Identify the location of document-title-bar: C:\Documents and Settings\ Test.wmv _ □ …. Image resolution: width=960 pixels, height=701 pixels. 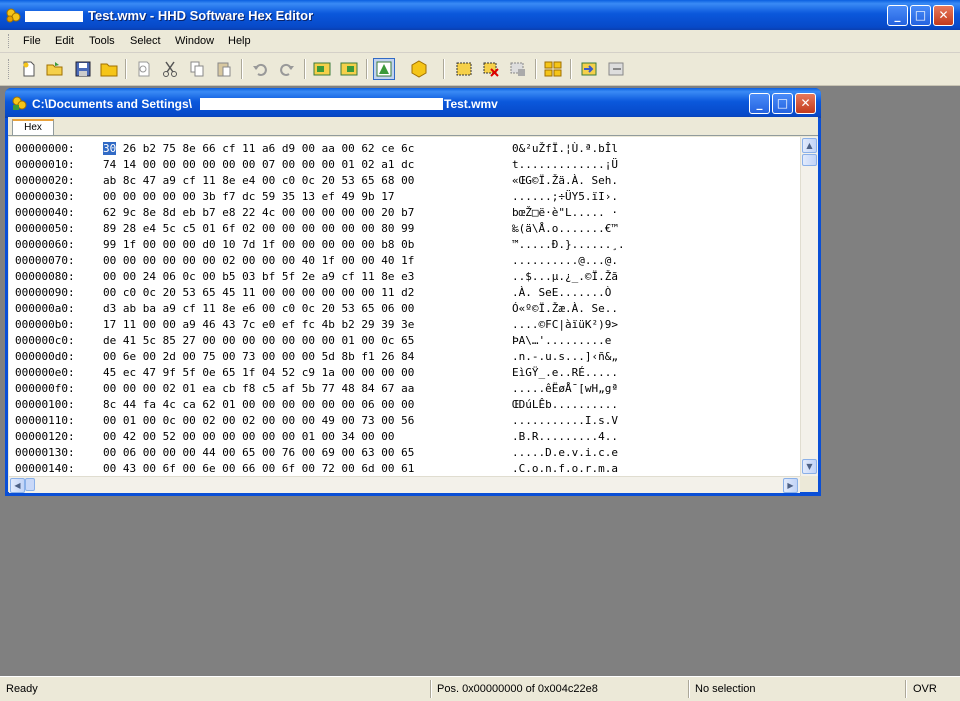
(413, 103).